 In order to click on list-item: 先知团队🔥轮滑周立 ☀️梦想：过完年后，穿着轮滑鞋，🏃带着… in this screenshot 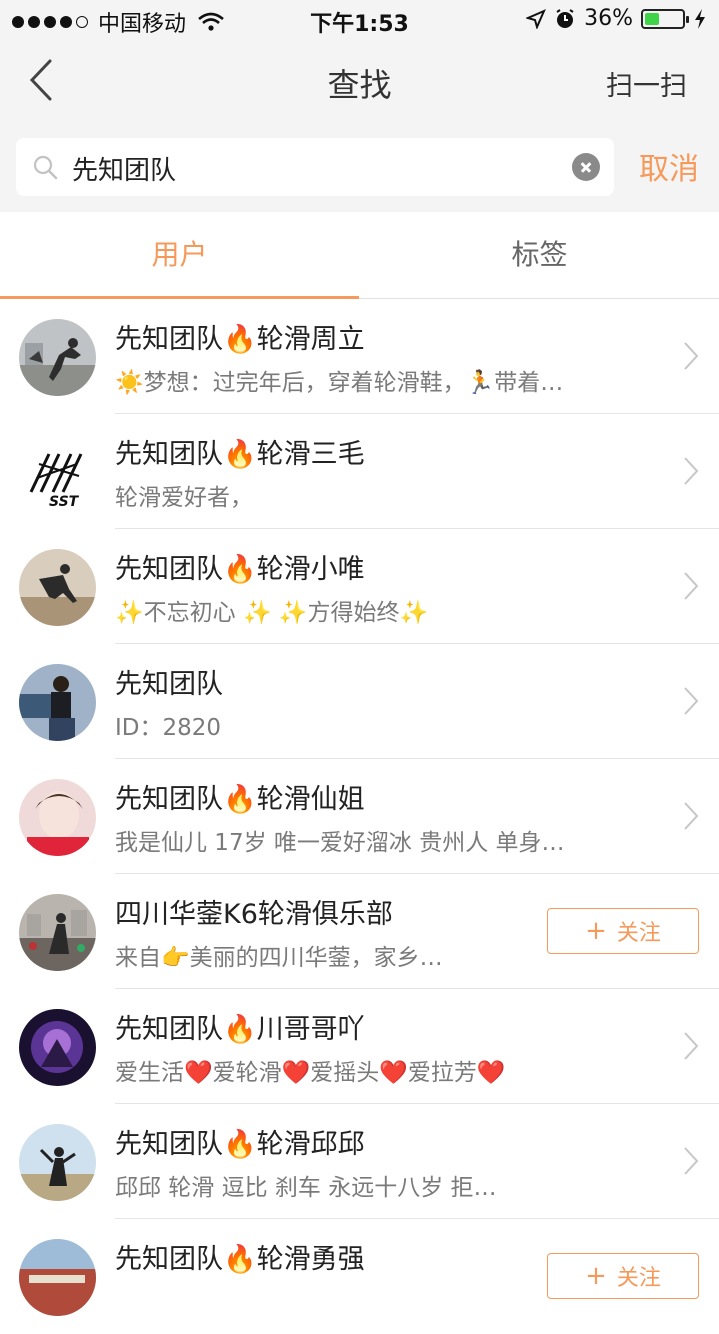, I will do `click(359, 356)`.